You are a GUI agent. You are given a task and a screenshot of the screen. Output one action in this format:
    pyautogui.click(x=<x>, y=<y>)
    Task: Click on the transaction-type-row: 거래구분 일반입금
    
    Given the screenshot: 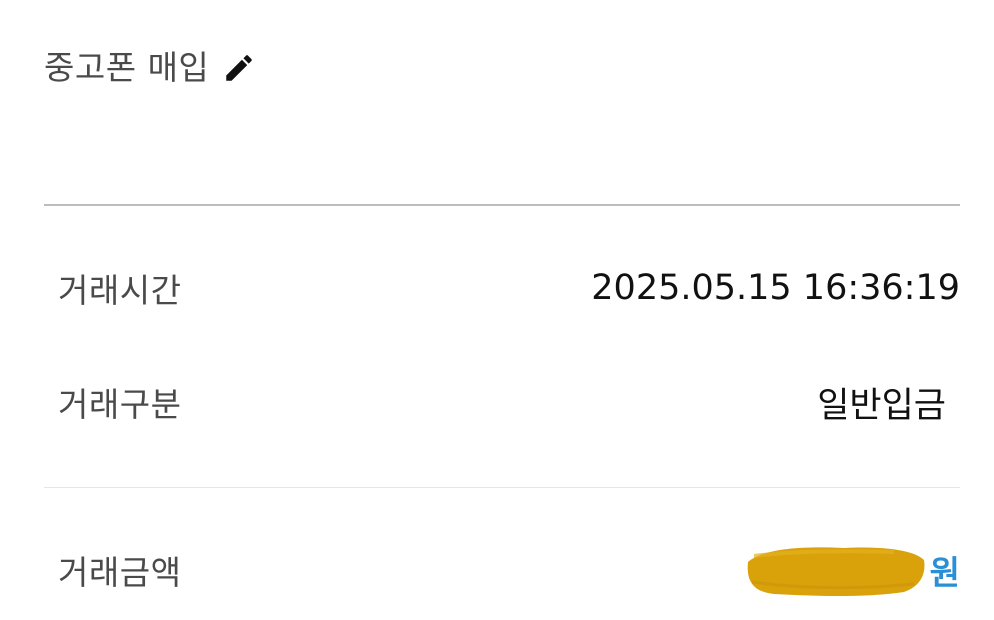 What is the action you would take?
    pyautogui.click(x=509, y=402)
    